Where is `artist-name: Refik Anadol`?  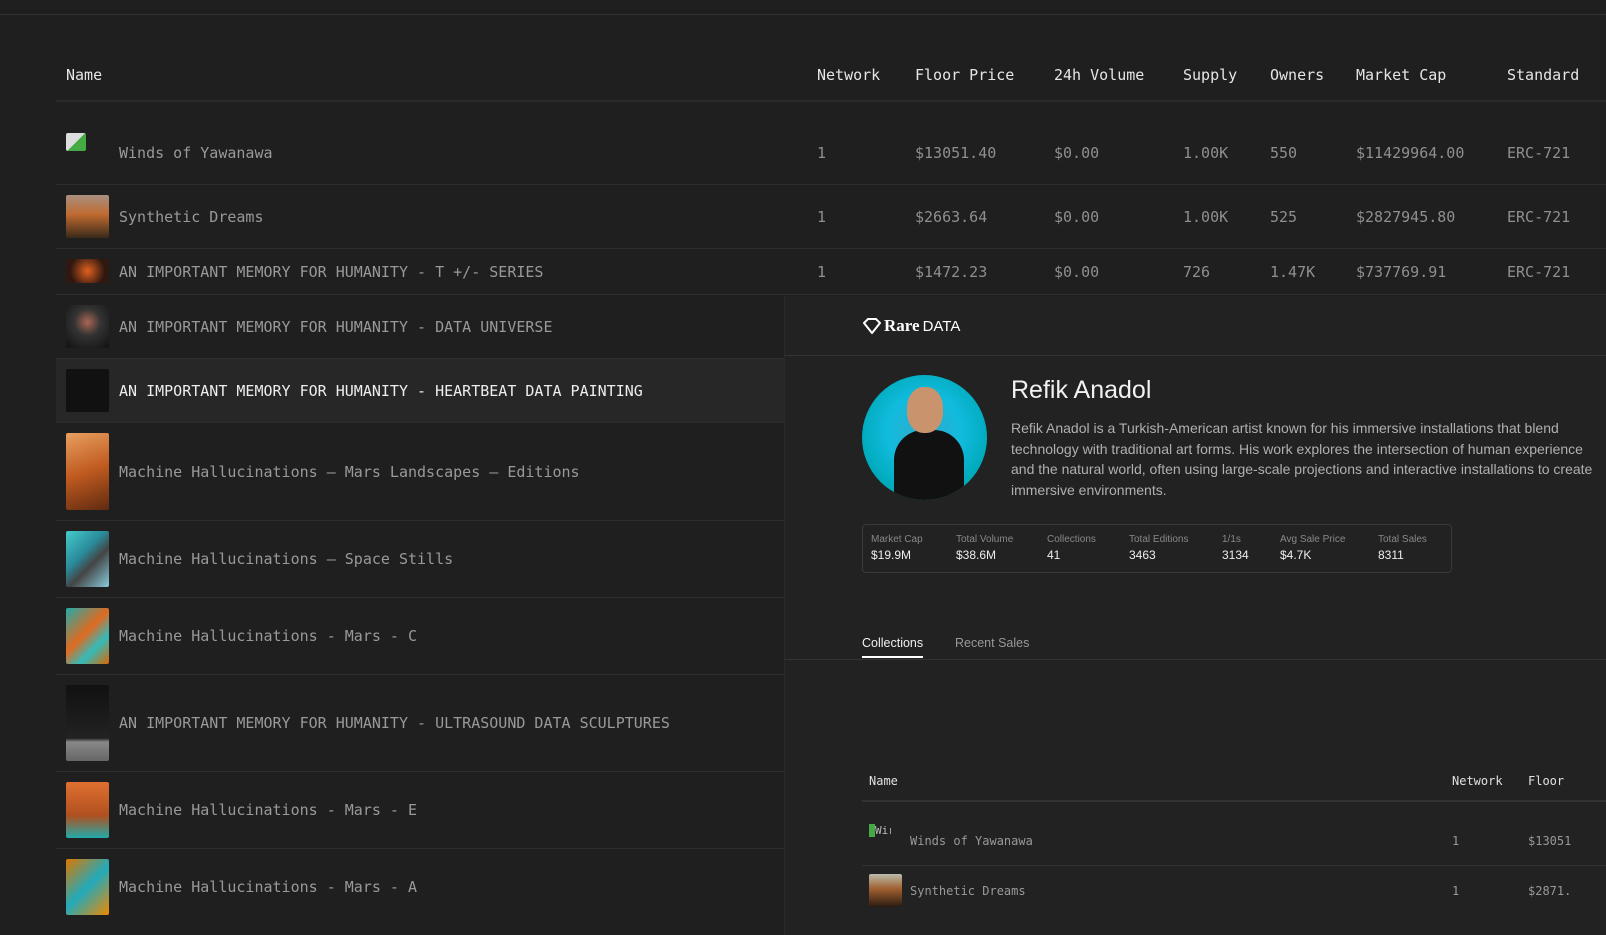
artist-name: Refik Anadol is located at coordinates (1081, 390).